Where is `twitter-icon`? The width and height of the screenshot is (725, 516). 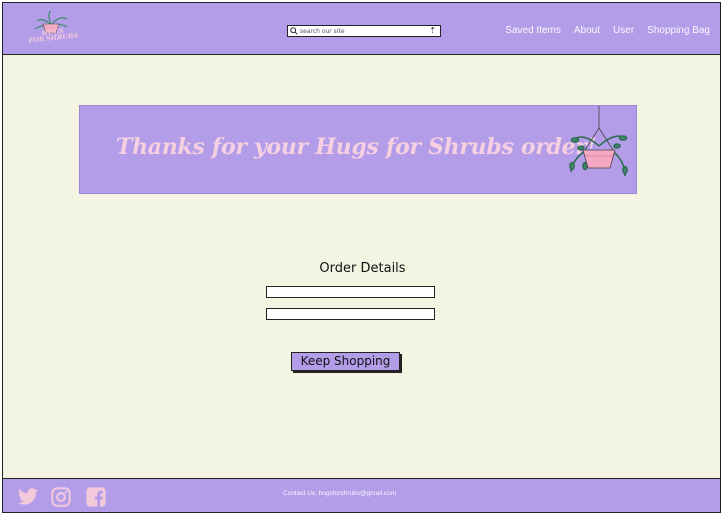
twitter-icon is located at coordinates (28, 497).